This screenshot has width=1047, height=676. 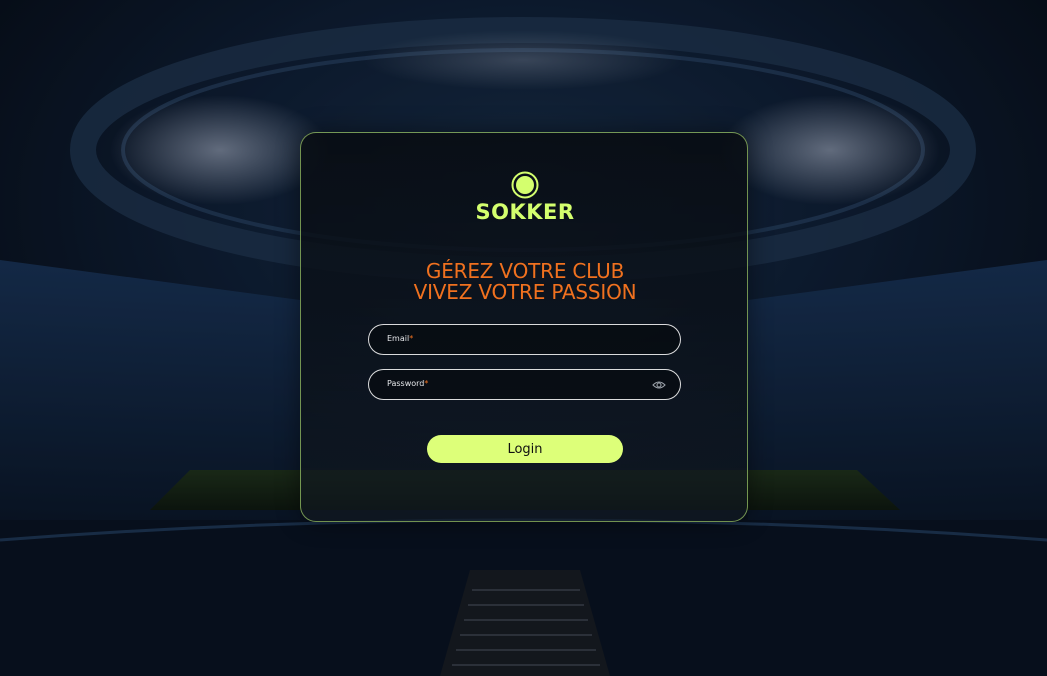 I want to click on brand-logo: SOKKER, so click(x=525, y=197).